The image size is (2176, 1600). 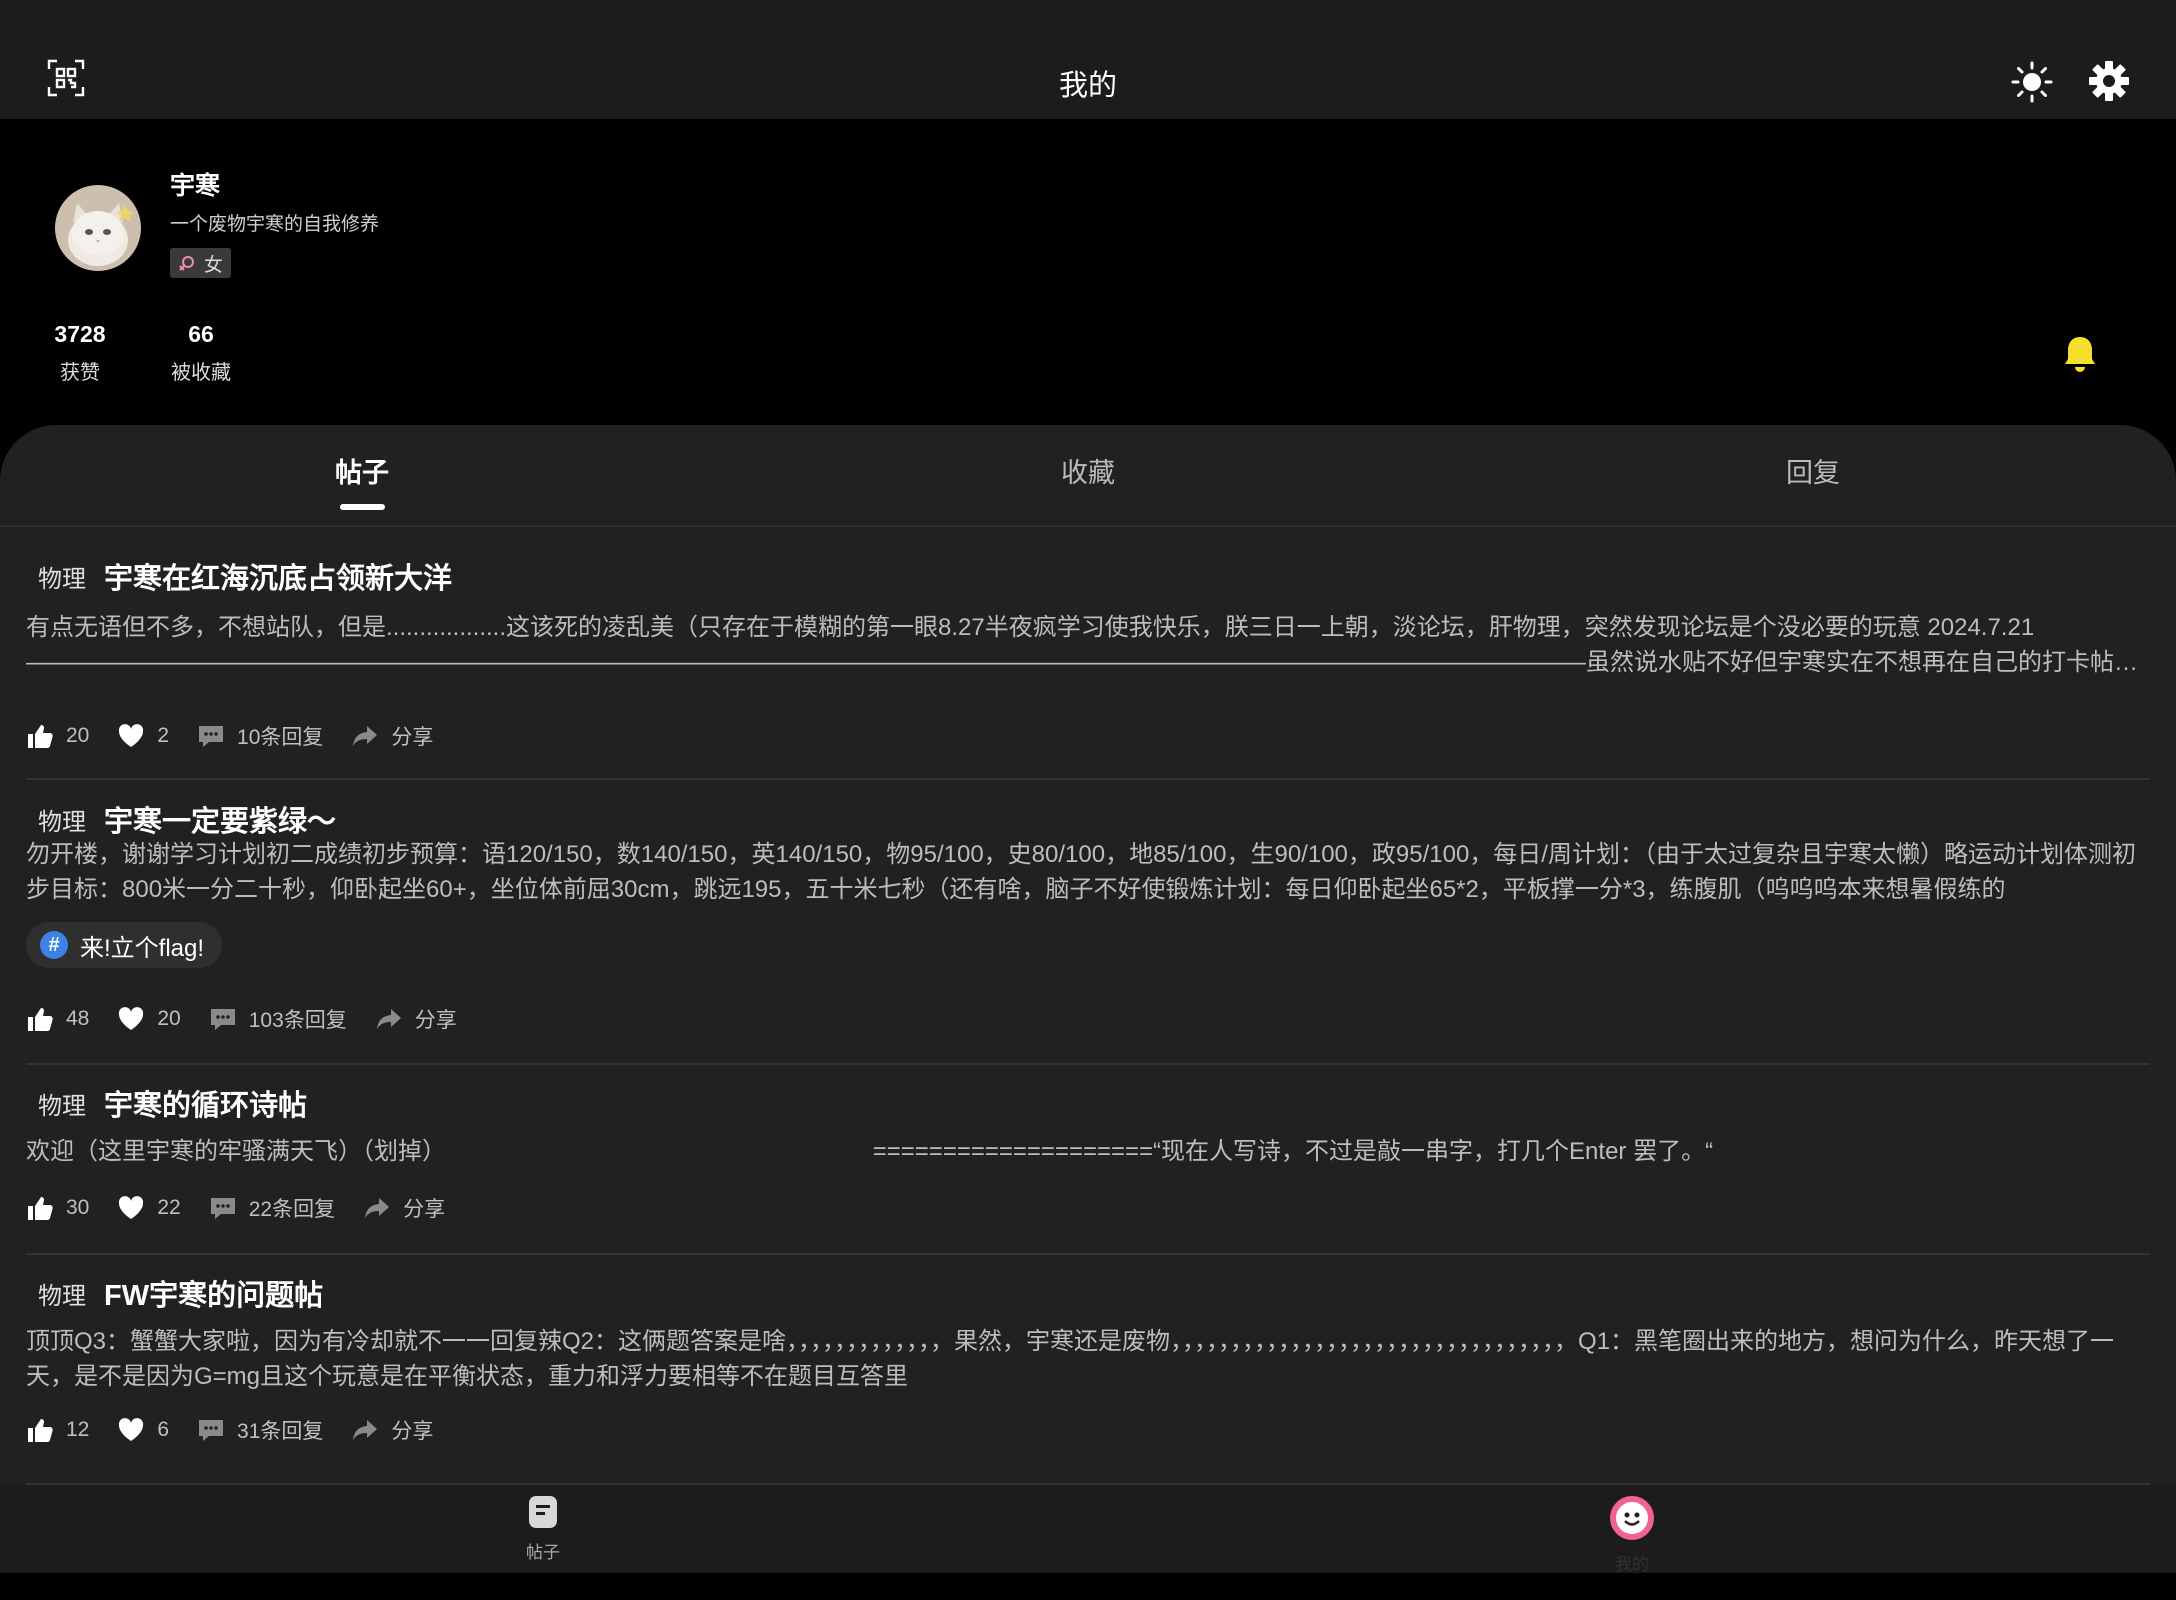 I want to click on post-title: 宇寒的循环诗帖, so click(x=205, y=1103).